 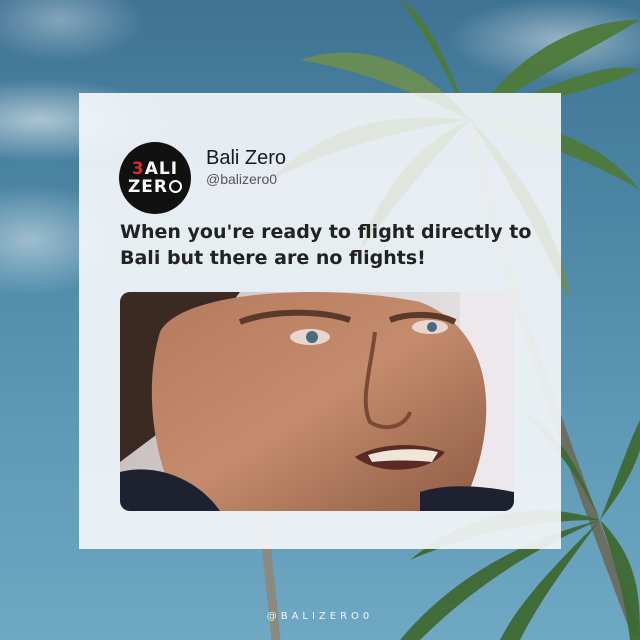 What do you see at coordinates (320, 616) in the screenshot?
I see `footer-handle: @BALIZERO0` at bounding box center [320, 616].